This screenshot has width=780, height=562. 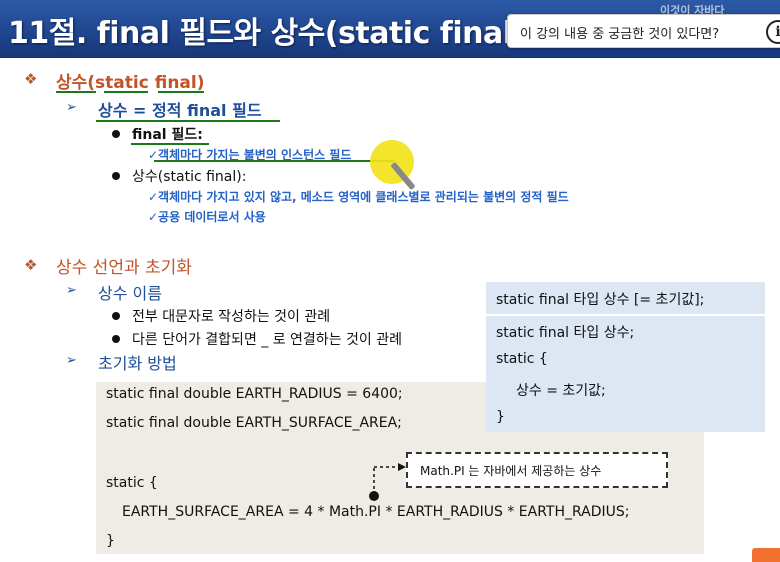 I want to click on subheading-static-final-field: 상수 = 정적 final 필드, so click(x=180, y=110).